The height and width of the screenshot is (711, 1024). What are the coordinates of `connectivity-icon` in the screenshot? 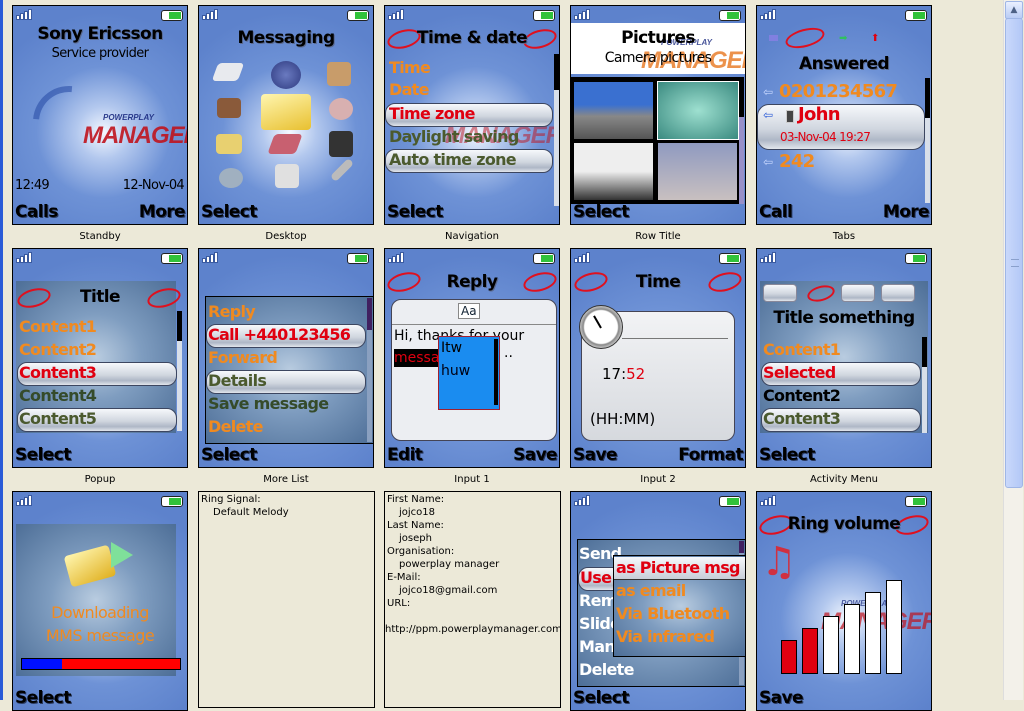 It's located at (231, 178).